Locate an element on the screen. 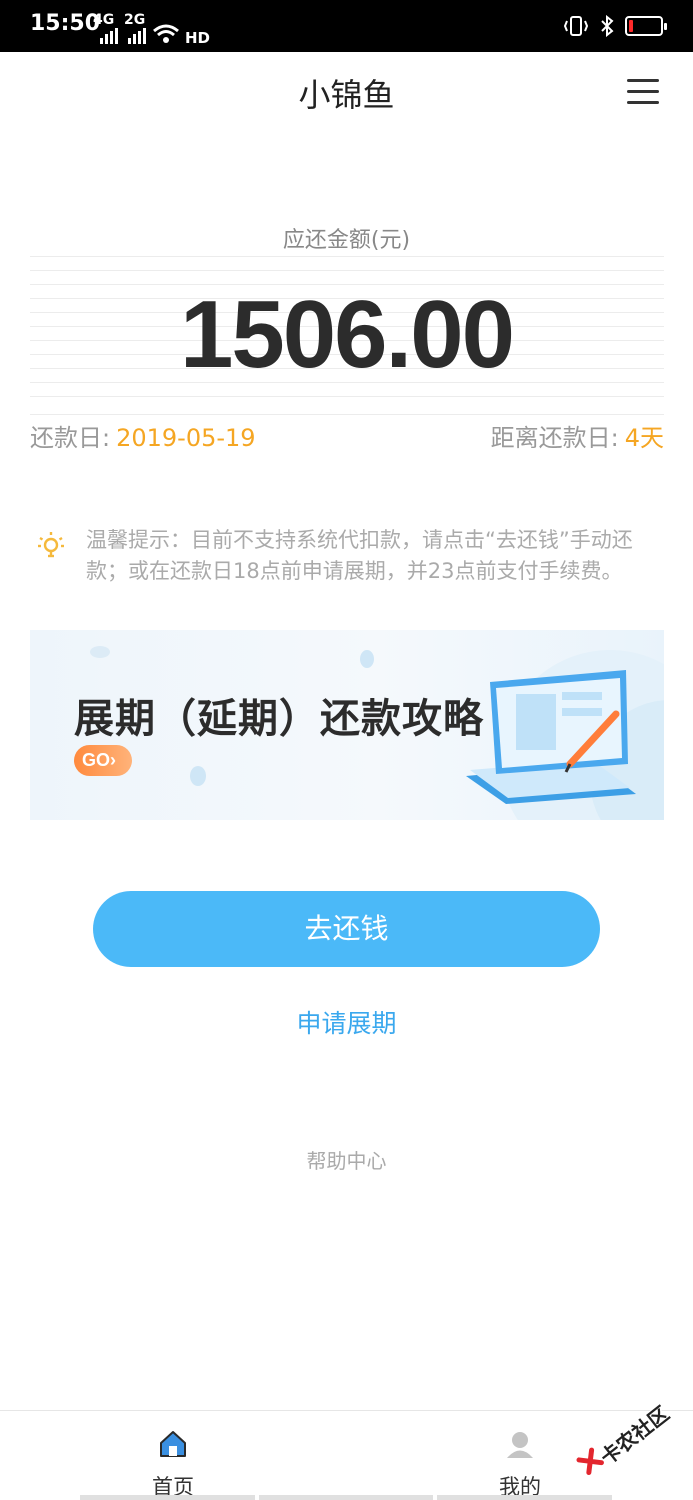  tab-home: 首页 is located at coordinates (173, 1455).